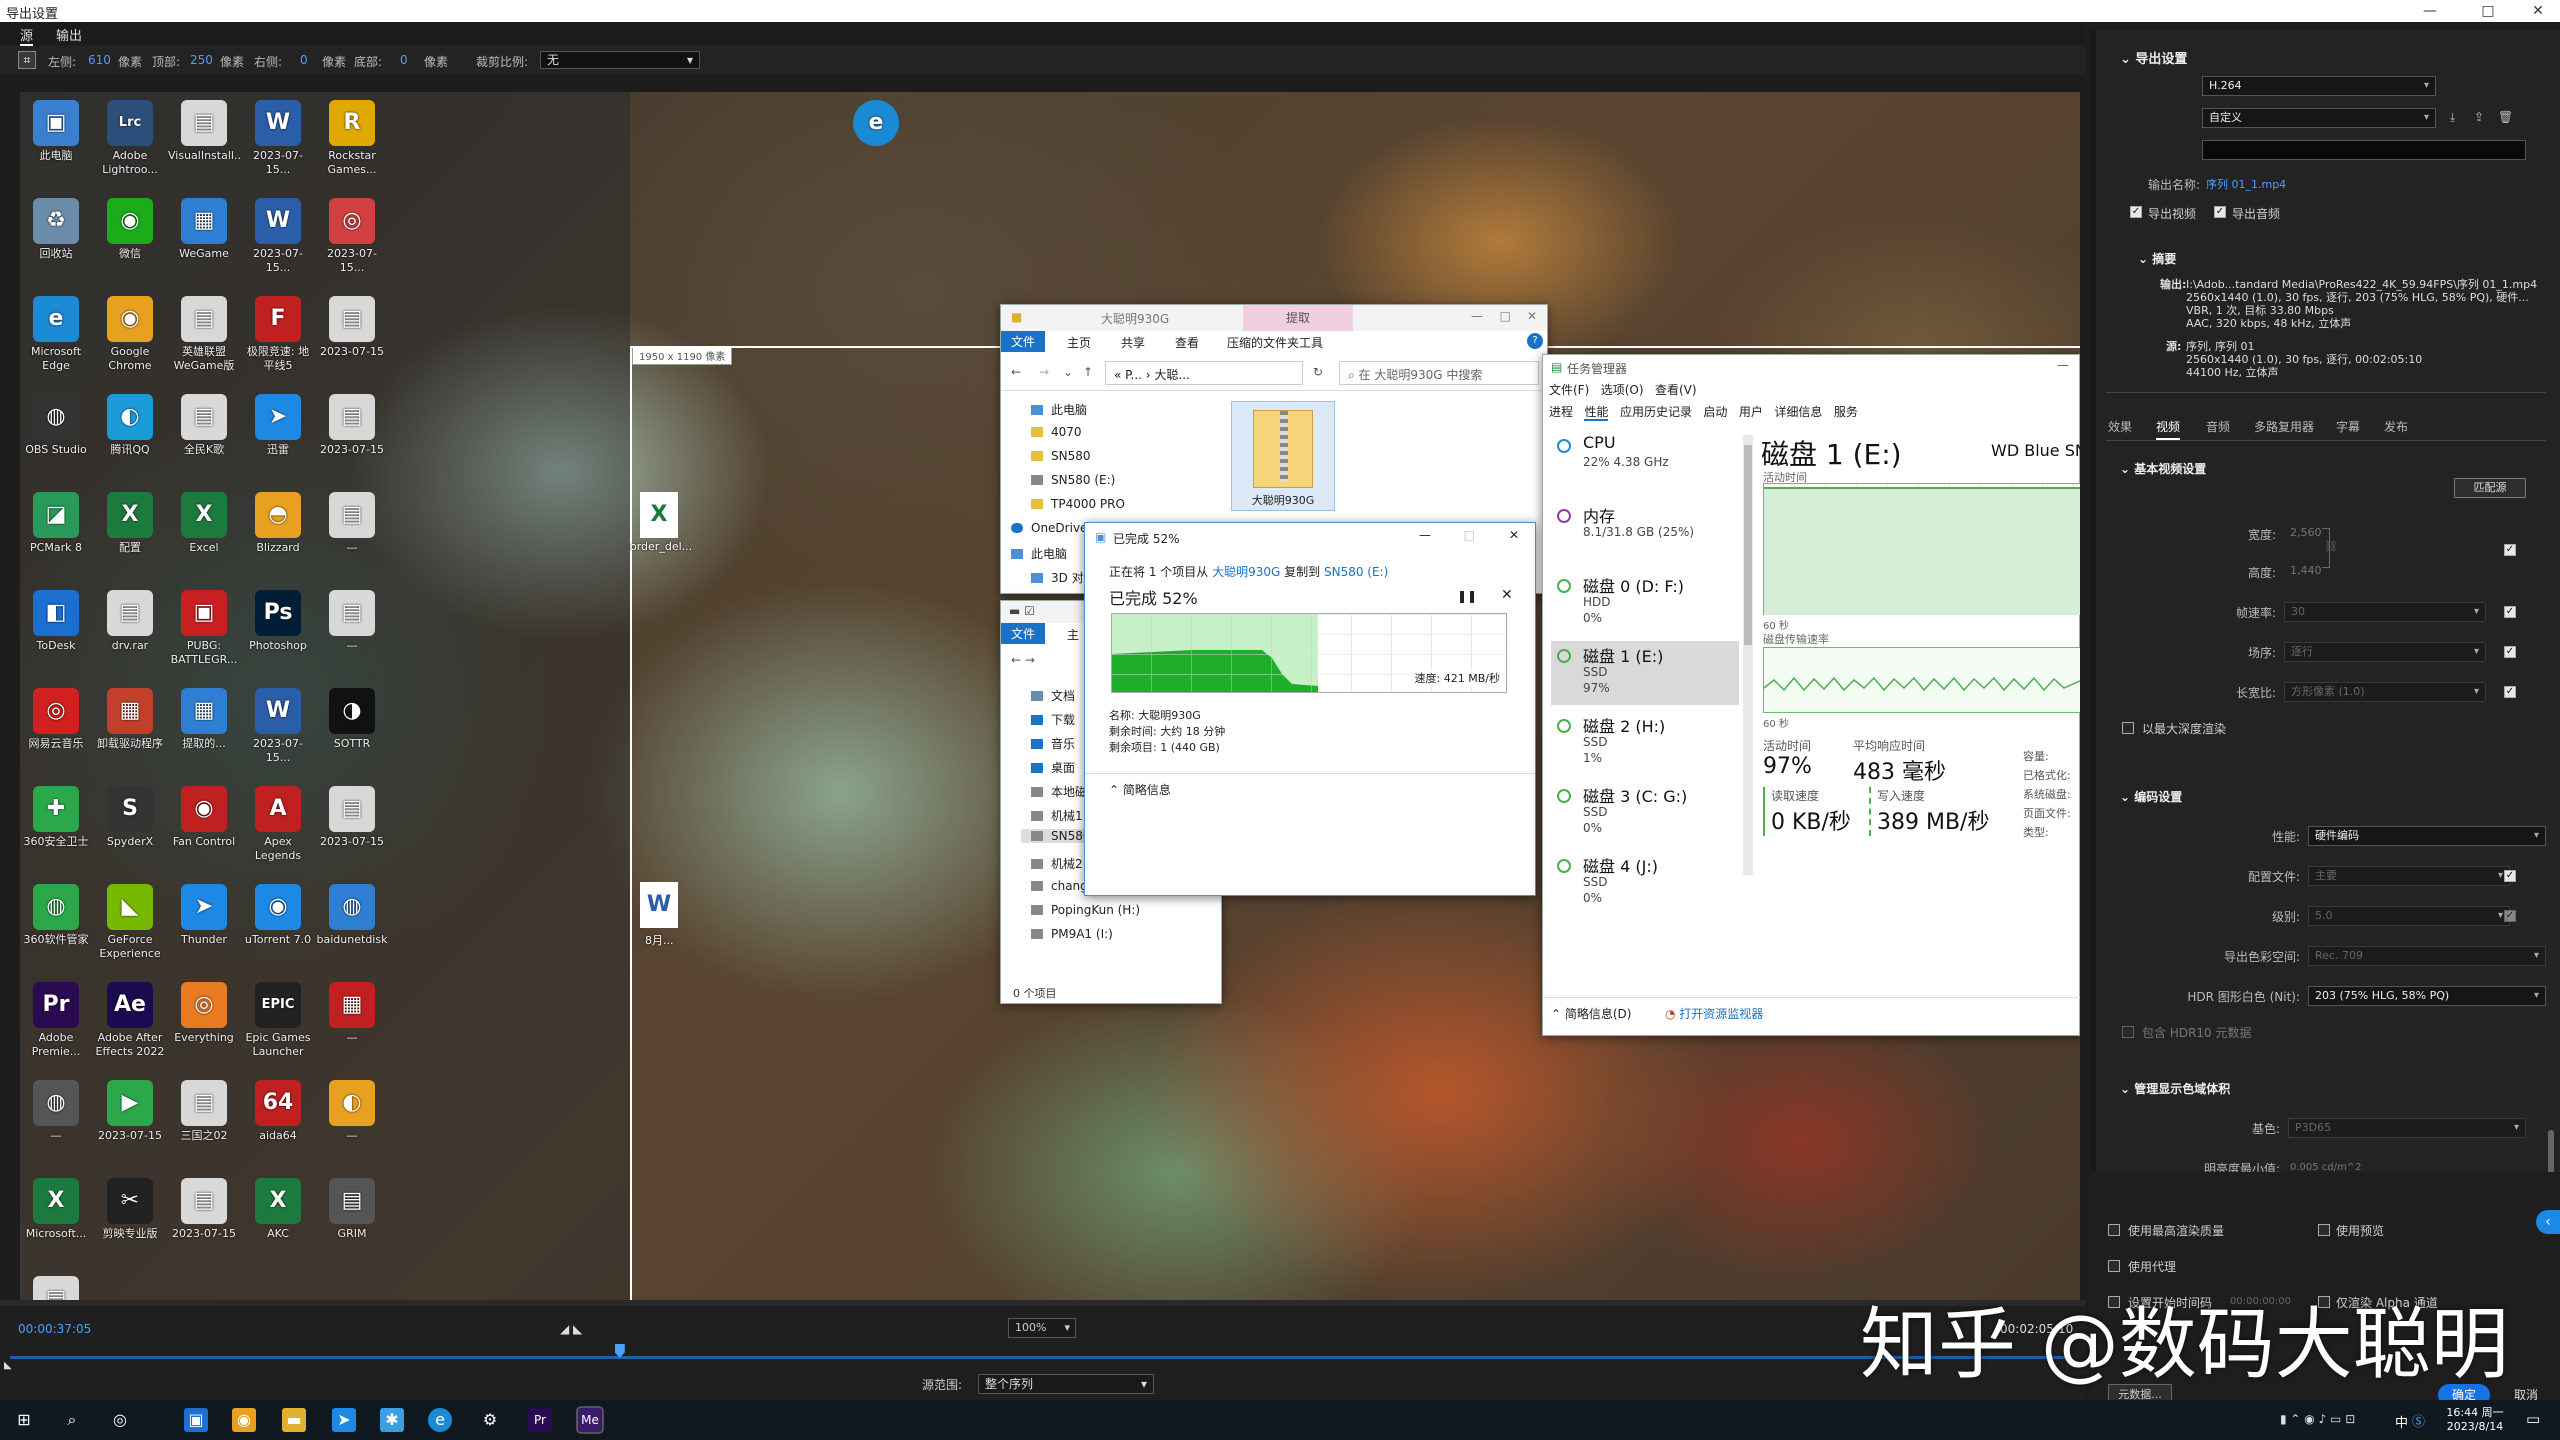 The width and height of the screenshot is (2560, 1440). Describe the element at coordinates (2218, 426) in the screenshot. I see `tab-audio: 音频` at that location.